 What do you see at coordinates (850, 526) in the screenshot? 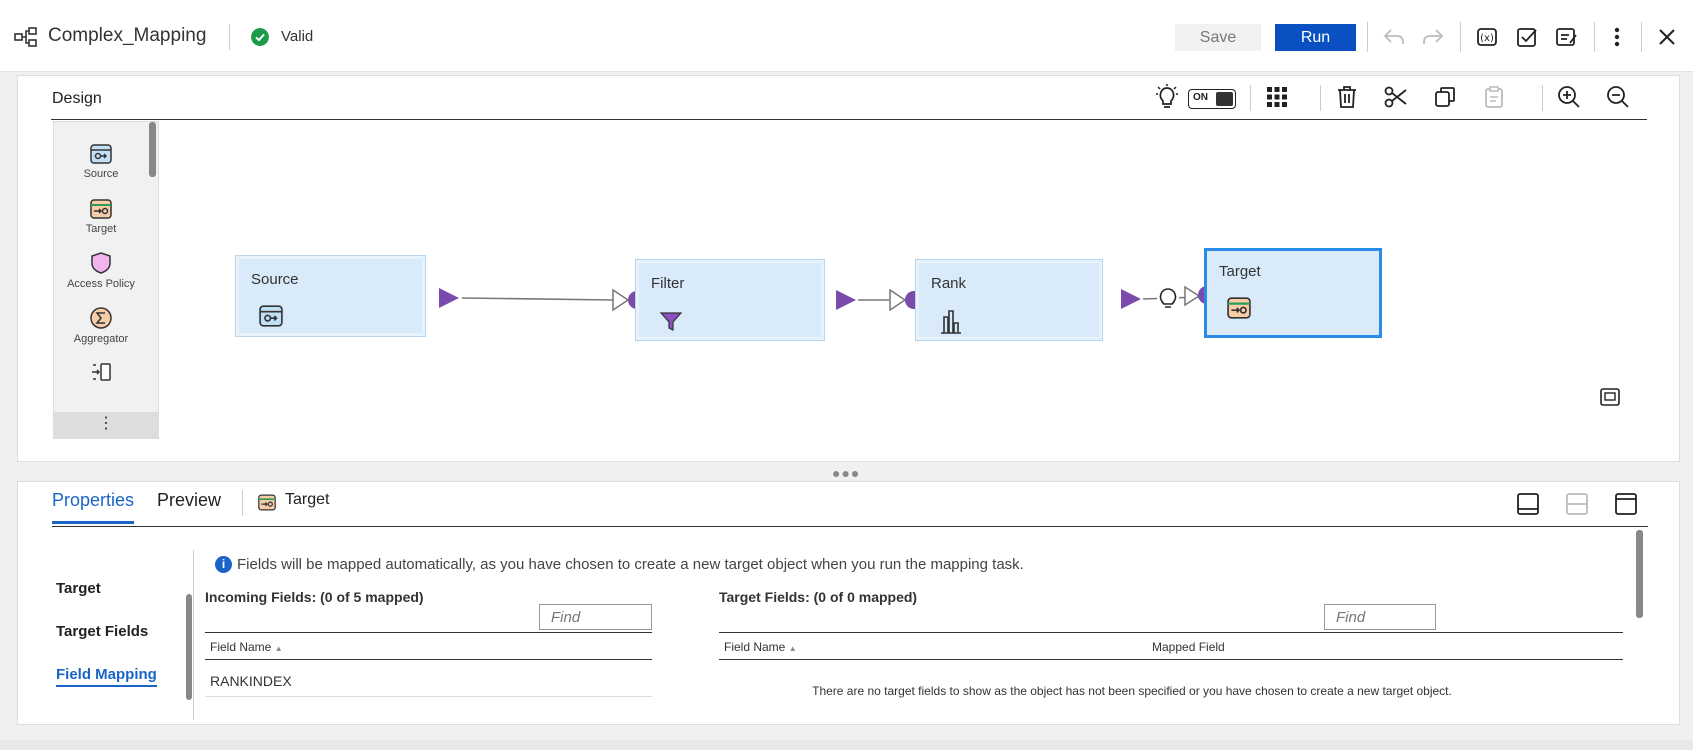
I see `properties-divider` at bounding box center [850, 526].